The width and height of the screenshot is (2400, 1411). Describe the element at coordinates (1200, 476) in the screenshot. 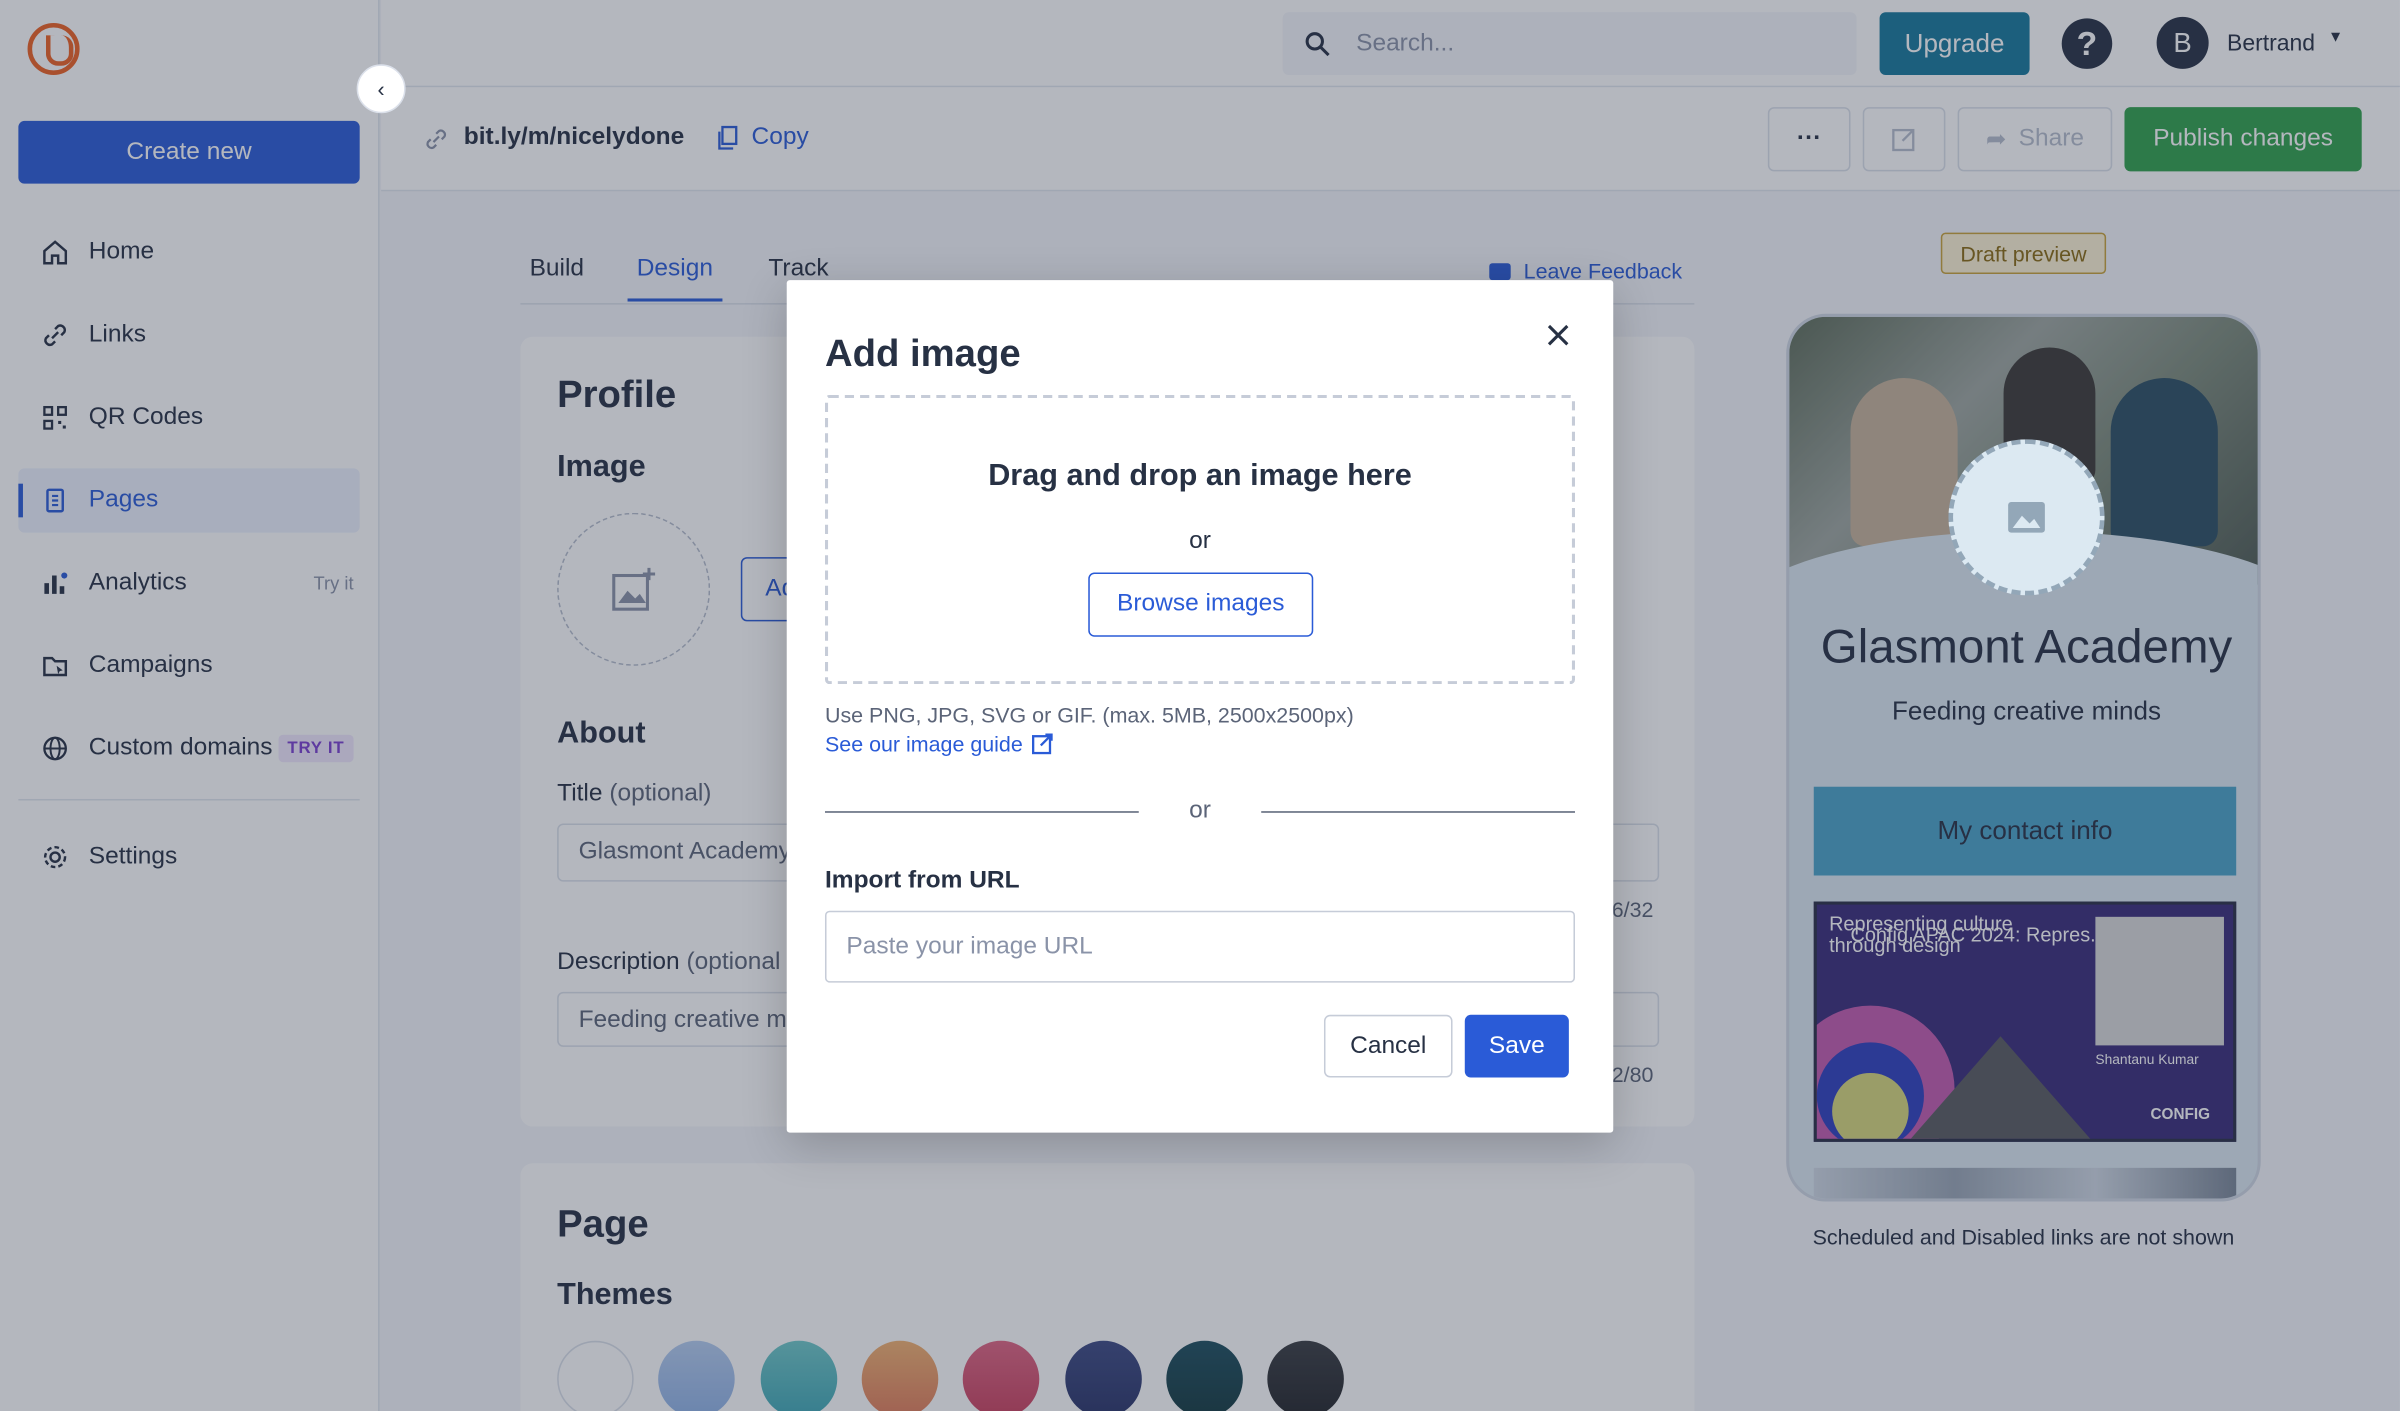

I see `dropzone-title: Drag and drop an image here` at that location.